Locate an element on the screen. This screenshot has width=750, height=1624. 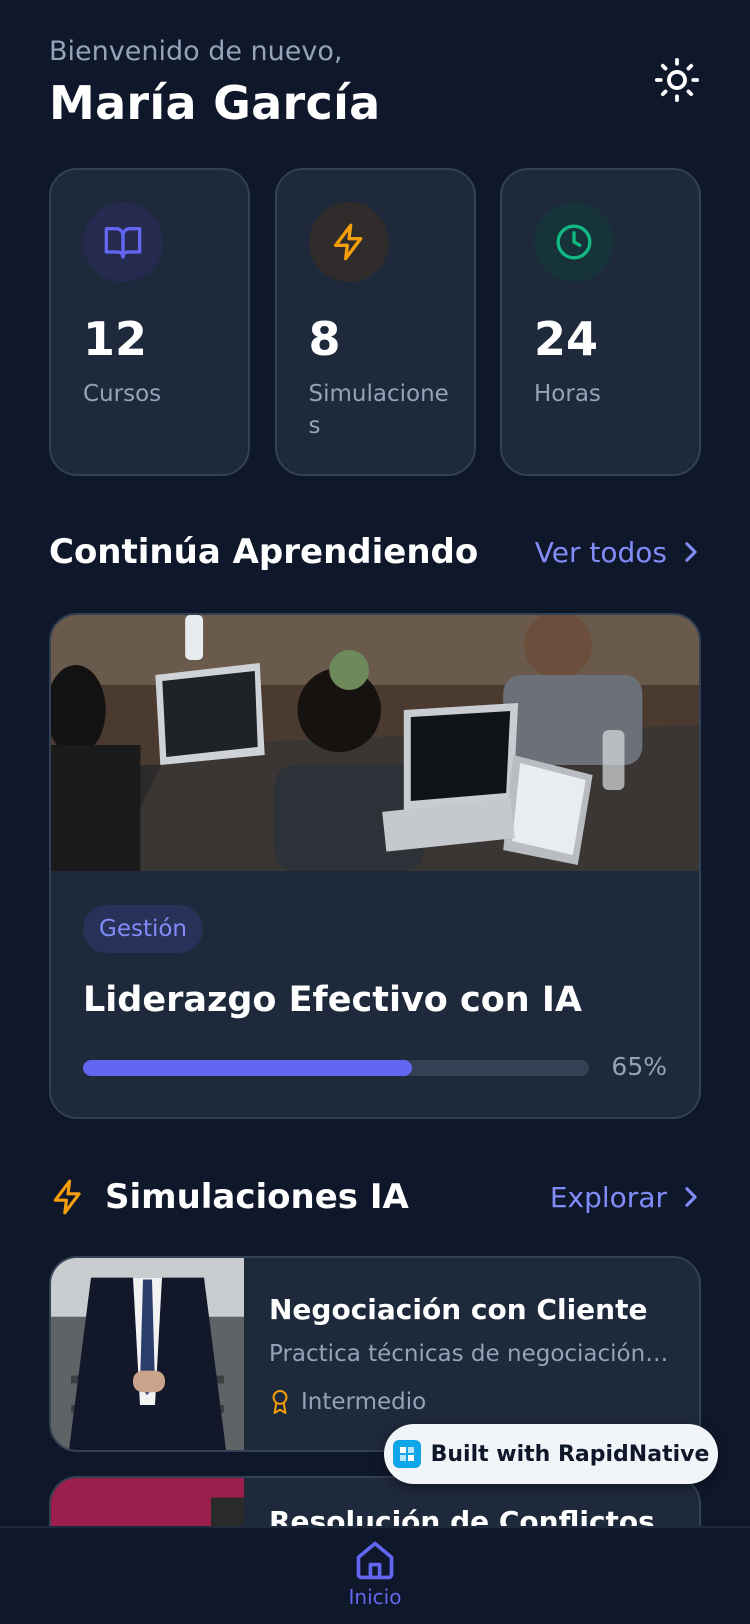
simulations-section-header: Simulaciones IA Explorar is located at coordinates (375, 1197).